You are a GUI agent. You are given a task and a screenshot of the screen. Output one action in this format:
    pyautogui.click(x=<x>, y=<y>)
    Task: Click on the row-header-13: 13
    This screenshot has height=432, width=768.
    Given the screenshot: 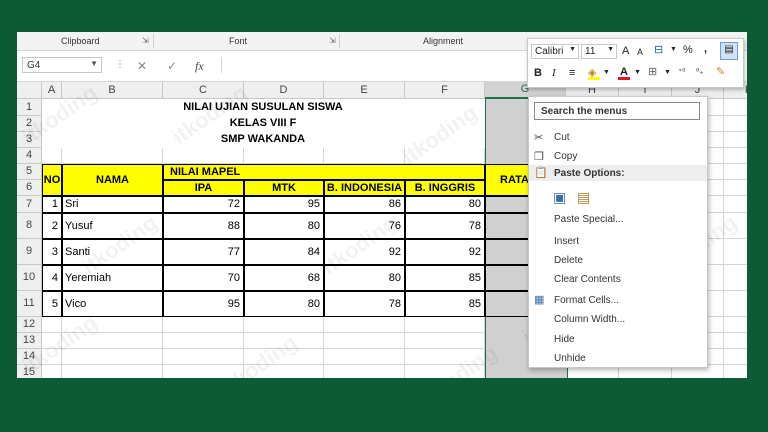 What is the action you would take?
    pyautogui.click(x=29, y=341)
    